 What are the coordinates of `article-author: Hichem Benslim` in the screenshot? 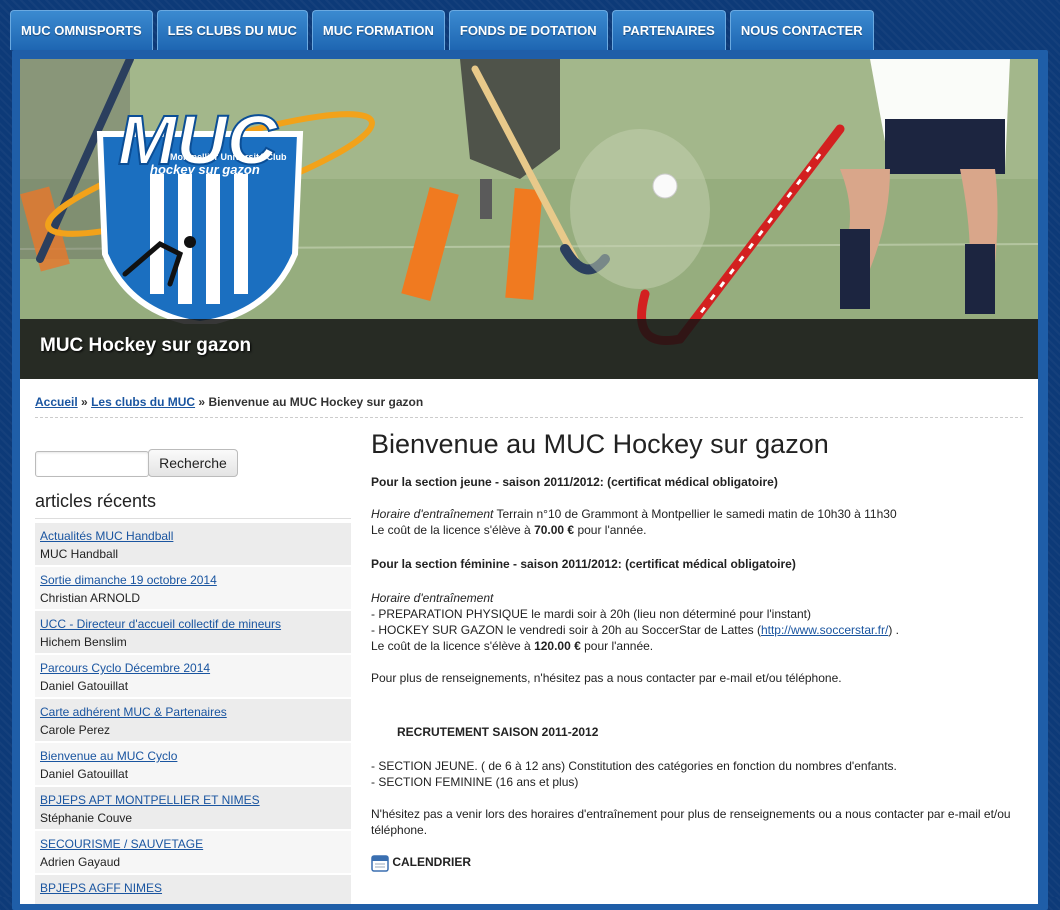 It's located at (83, 642).